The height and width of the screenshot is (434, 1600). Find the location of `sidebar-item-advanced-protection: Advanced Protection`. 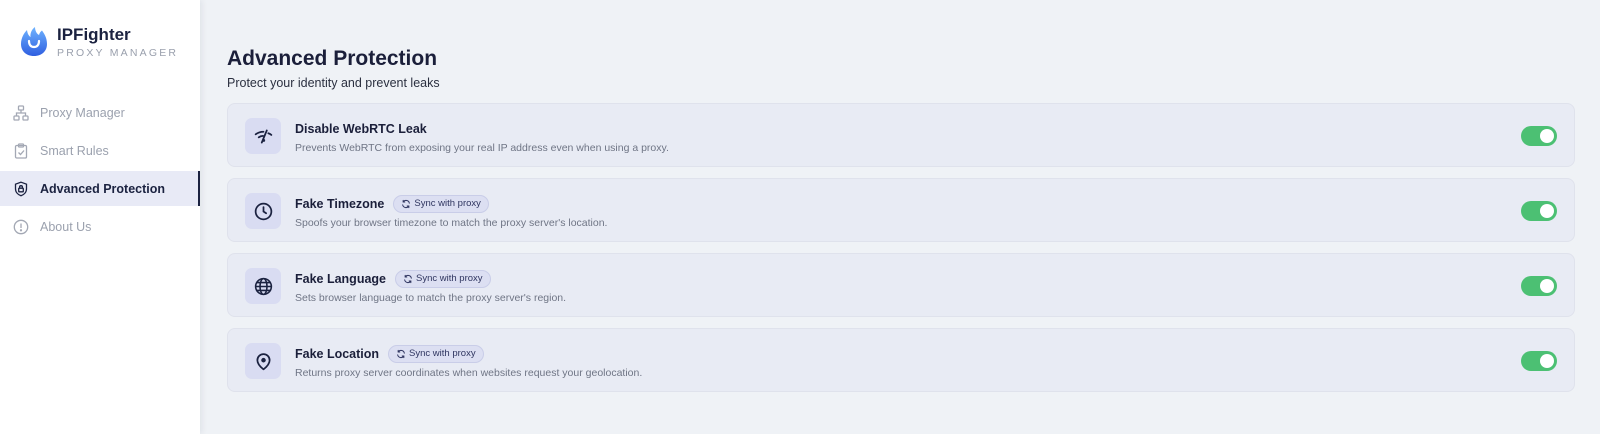

sidebar-item-advanced-protection: Advanced Protection is located at coordinates (100, 188).